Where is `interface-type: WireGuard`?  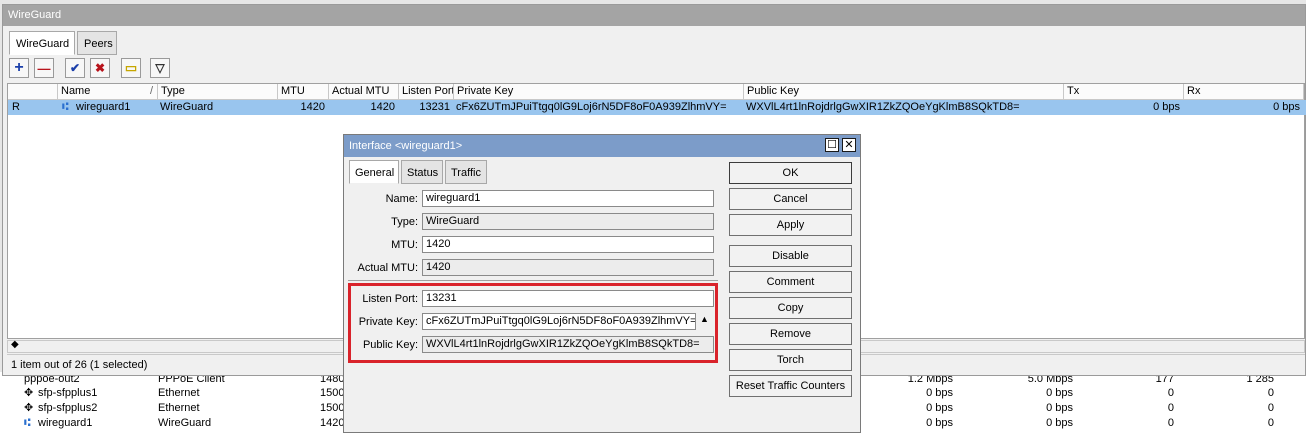
interface-type: WireGuard is located at coordinates (185, 423).